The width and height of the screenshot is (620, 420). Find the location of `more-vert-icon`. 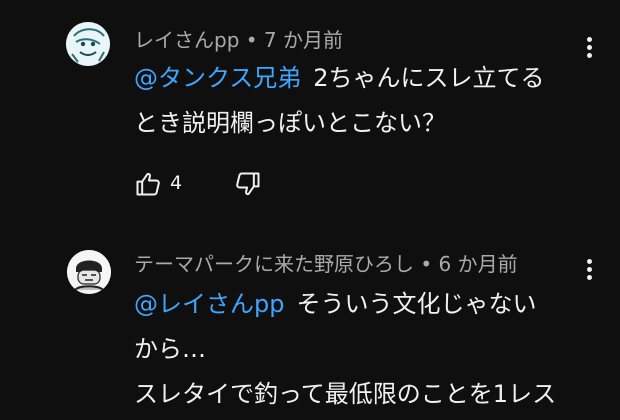

more-vert-icon is located at coordinates (590, 270).